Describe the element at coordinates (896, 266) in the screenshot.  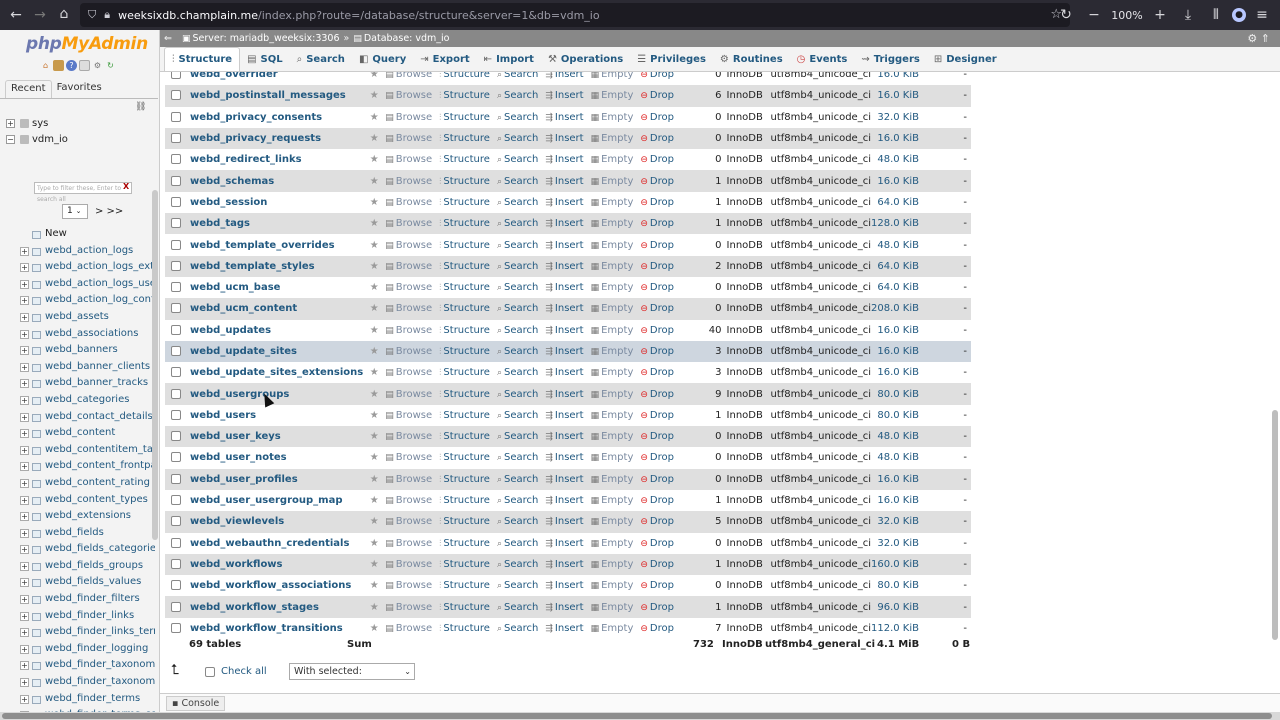
I see `table-size-cell: 64.0 KiB` at that location.